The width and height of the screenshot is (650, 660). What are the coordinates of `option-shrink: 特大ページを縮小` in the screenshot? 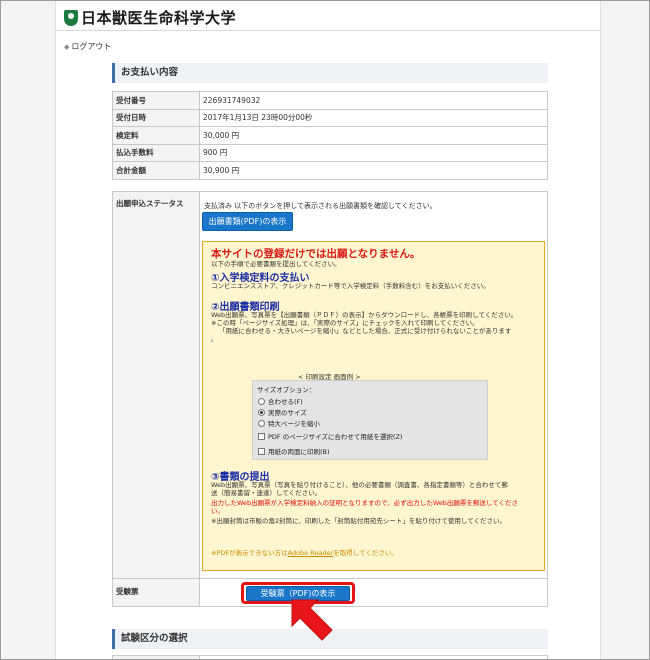 It's located at (289, 423).